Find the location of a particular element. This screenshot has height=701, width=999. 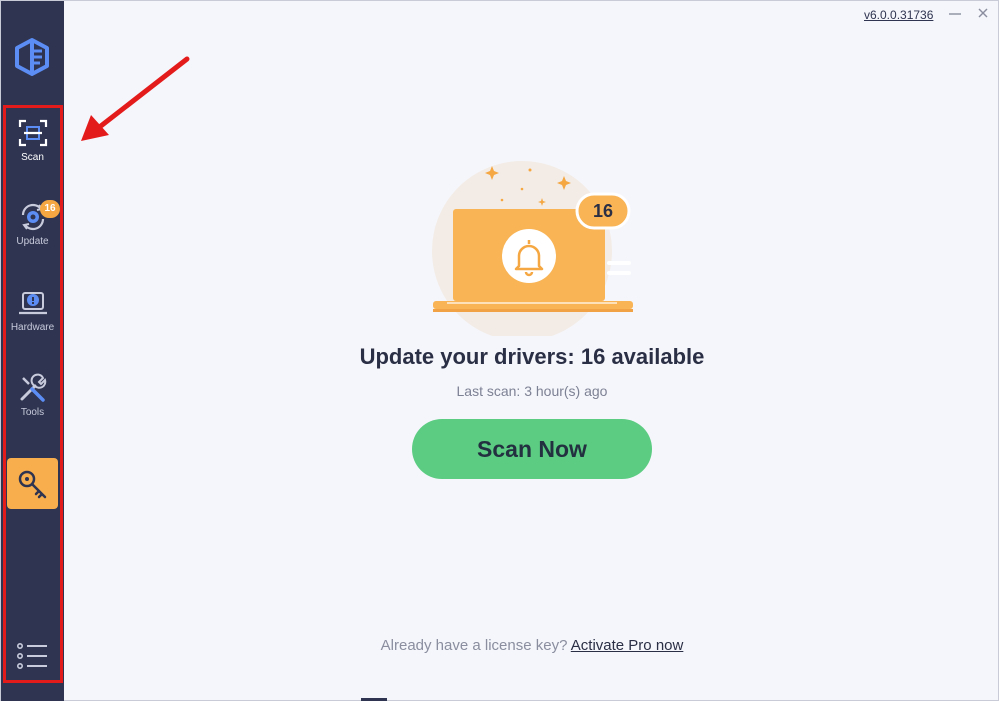

key-icon is located at coordinates (32, 484).